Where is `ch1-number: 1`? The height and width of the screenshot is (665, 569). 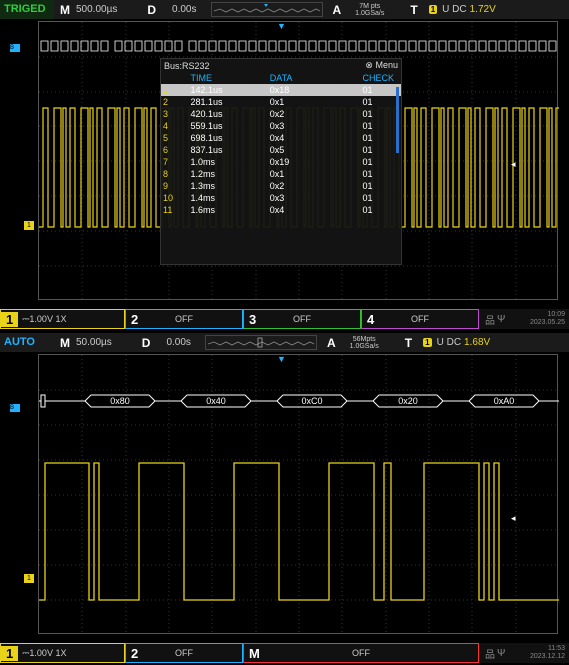
ch1-number: 1 is located at coordinates (10, 319).